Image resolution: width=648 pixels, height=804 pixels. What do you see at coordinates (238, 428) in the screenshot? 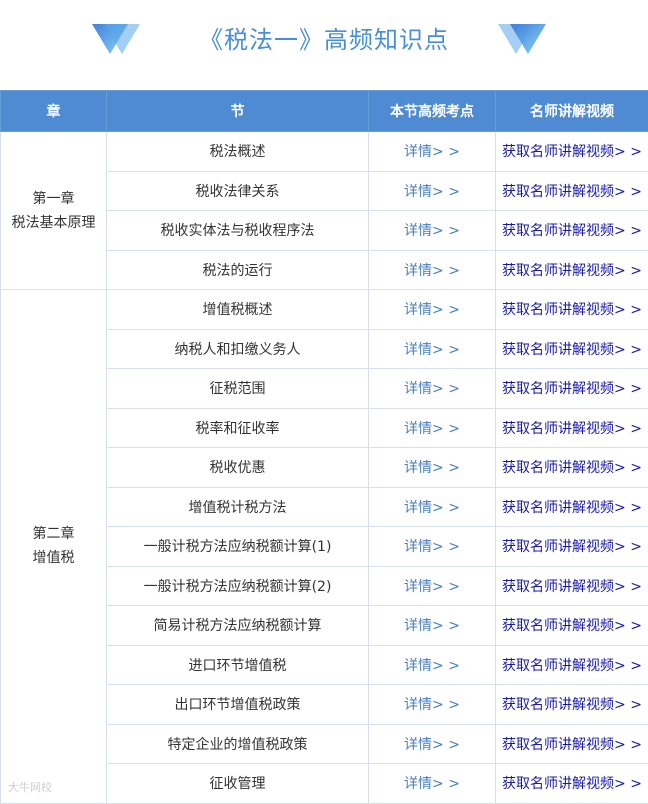
I see `section-name: 税率和征收率` at bounding box center [238, 428].